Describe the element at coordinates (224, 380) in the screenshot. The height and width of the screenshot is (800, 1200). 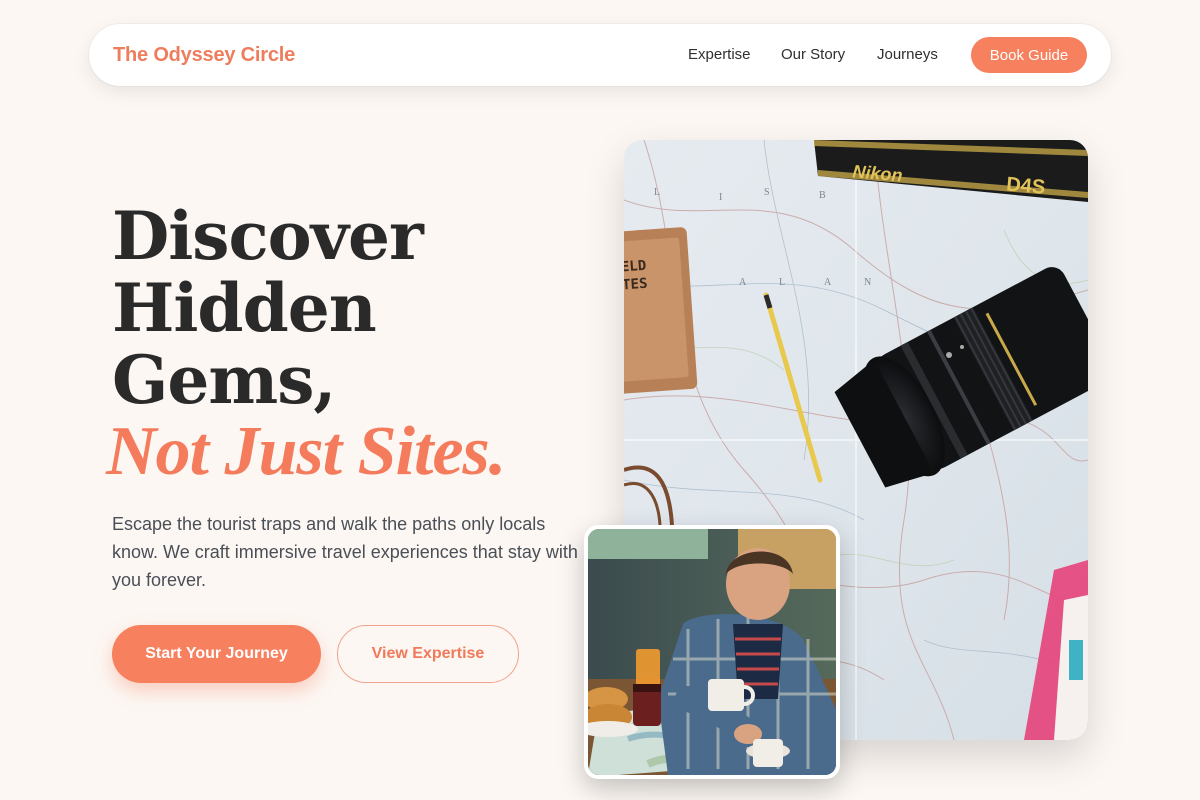
I see `headline-line: Gems,` at that location.